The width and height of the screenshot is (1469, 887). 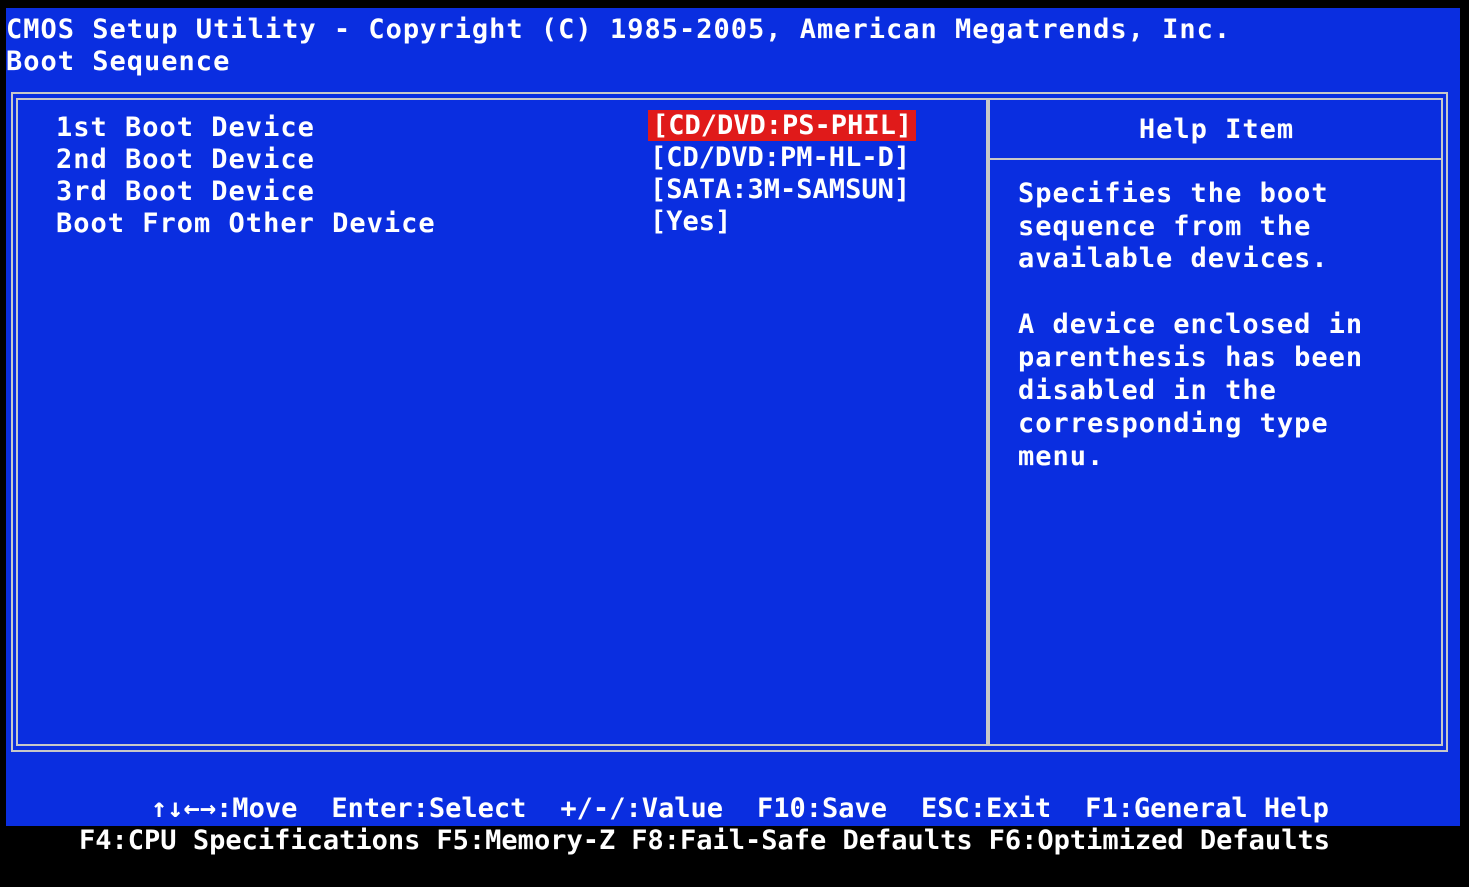 I want to click on help-text-line: corresponding type, so click(x=1173, y=423).